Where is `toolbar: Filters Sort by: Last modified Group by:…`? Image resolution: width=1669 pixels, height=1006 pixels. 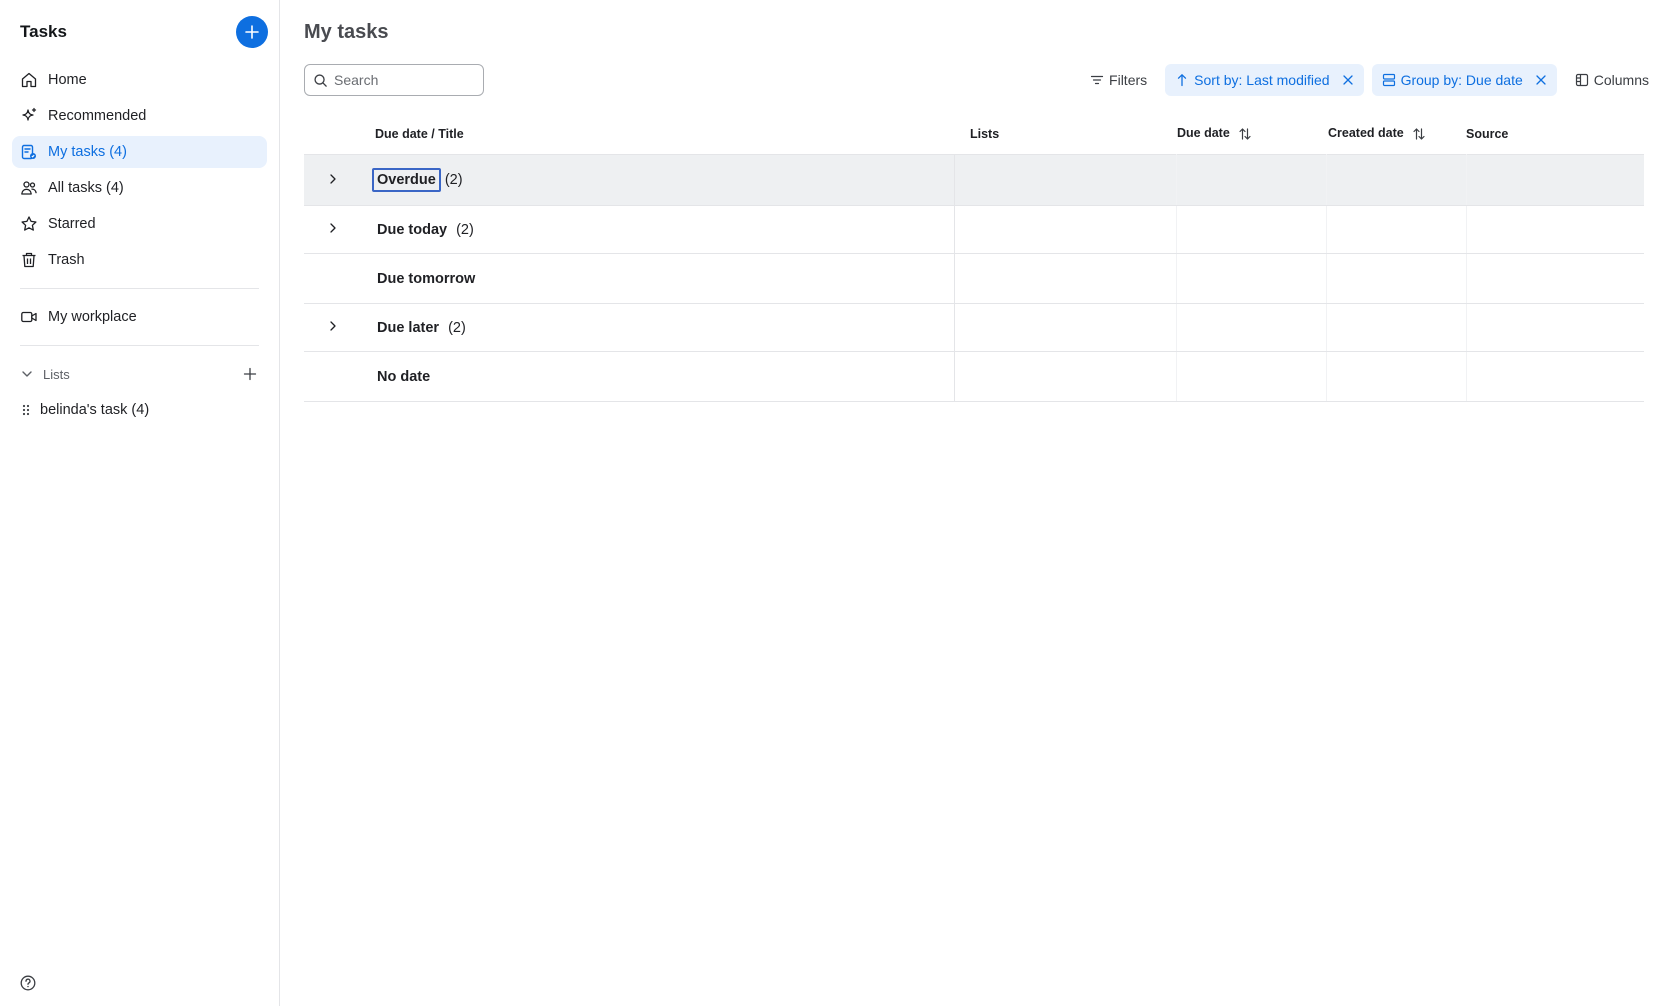 toolbar: Filters Sort by: Last modified Group by:… is located at coordinates (986, 80).